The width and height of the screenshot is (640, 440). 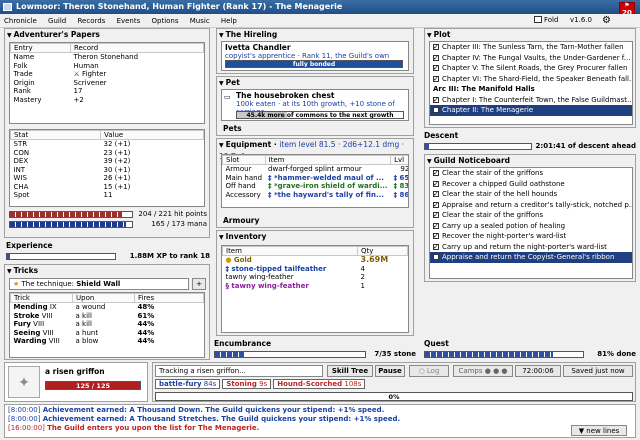 I want to click on table-row: Folk Human, so click(x=107, y=66).